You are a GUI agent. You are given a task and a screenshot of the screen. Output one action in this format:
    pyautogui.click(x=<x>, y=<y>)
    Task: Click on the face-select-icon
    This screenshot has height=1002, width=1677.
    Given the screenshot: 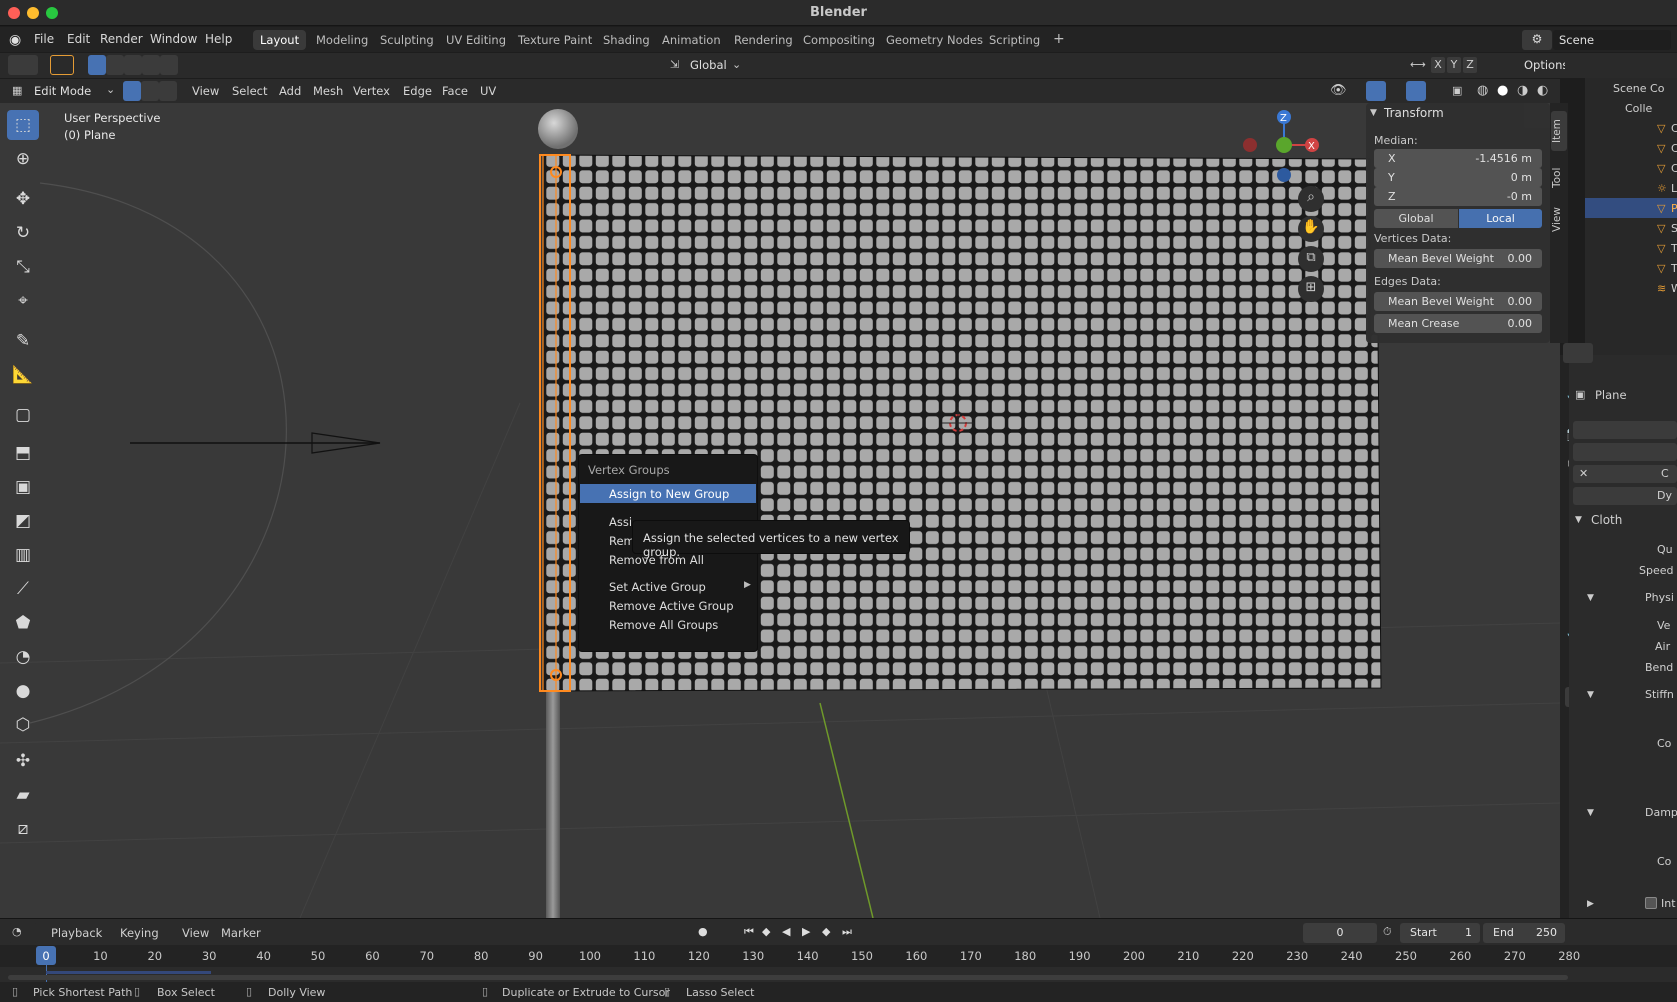 What is the action you would take?
    pyautogui.click(x=168, y=91)
    